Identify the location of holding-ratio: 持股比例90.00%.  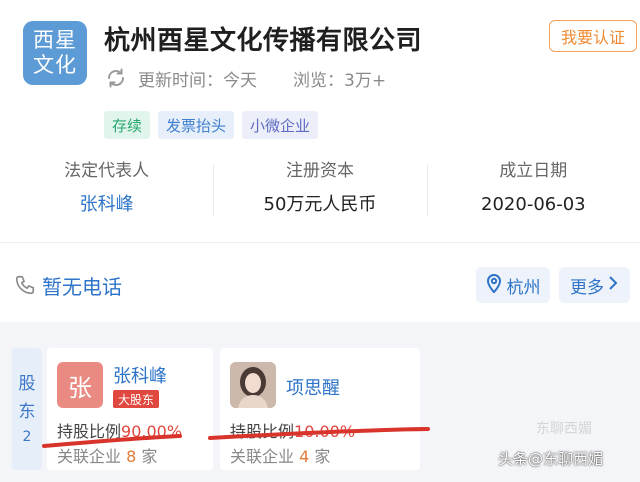
(119, 430).